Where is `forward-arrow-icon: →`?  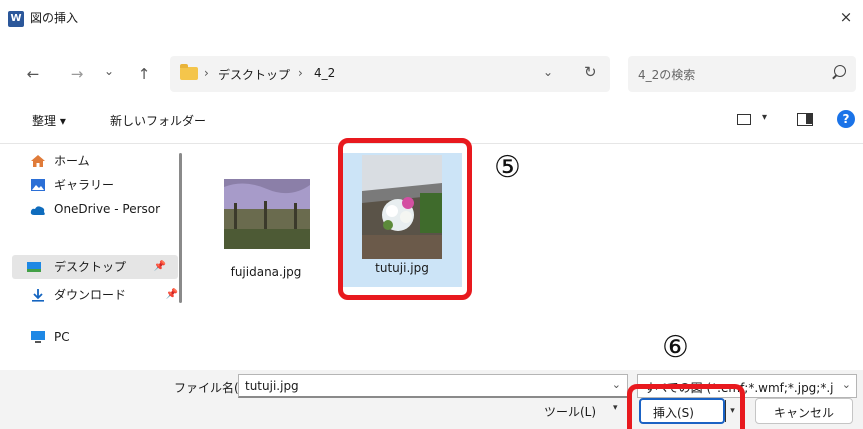 forward-arrow-icon: → is located at coordinates (77, 74).